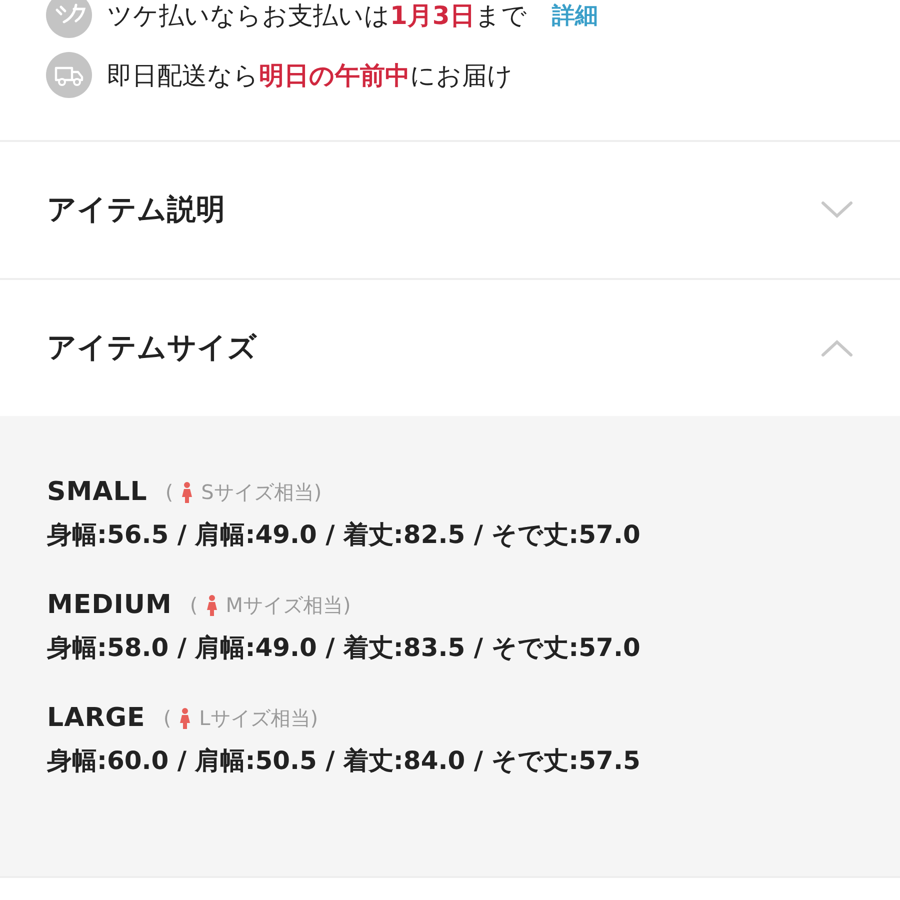 The image size is (900, 900). I want to click on size-measurements: 身幅:60.0 / 肩幅:50.5 / 着丈:84.0 / そで丈:57.5, so click(344, 761).